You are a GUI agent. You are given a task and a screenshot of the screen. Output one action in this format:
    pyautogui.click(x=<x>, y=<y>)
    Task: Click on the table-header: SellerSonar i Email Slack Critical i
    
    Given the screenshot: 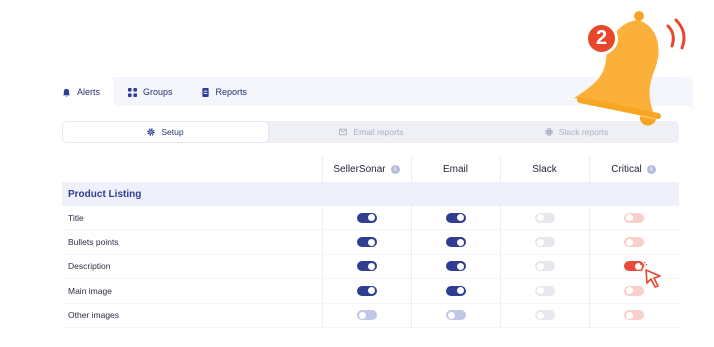 What is the action you would take?
    pyautogui.click(x=370, y=169)
    